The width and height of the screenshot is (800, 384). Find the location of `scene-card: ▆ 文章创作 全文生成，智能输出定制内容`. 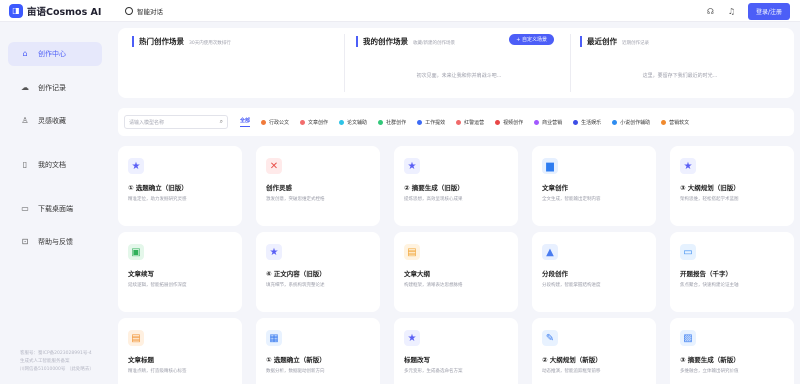

scene-card: ▆ 文章创作 全文生成，智能输出定制内容 is located at coordinates (594, 186).